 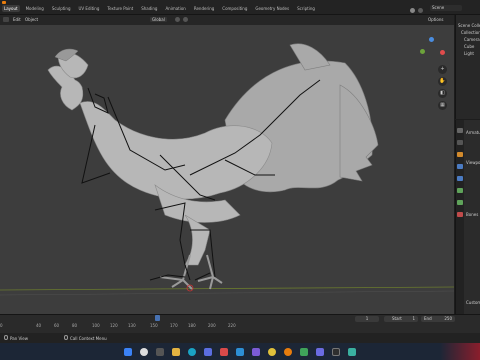 What do you see at coordinates (6, 19) in the screenshot?
I see `editor-type-icon` at bounding box center [6, 19].